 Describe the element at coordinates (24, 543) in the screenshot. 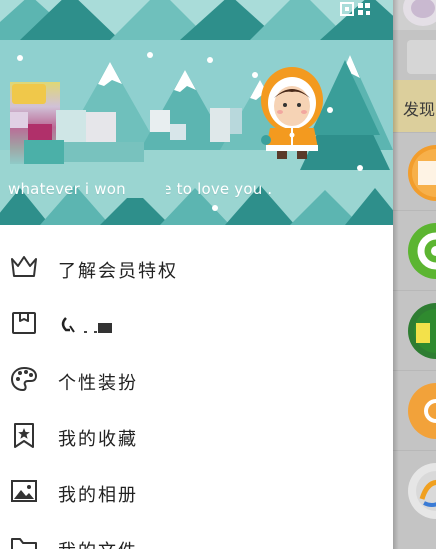

I see `folder-icon` at that location.